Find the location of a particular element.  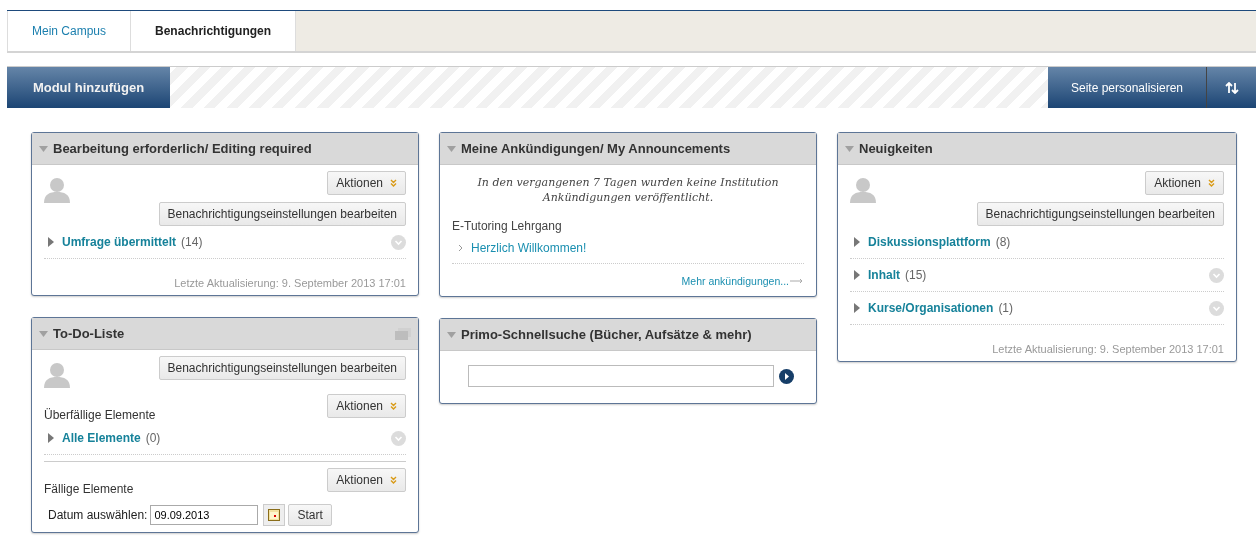

section-link: Alle Elemente is located at coordinates (101, 438).